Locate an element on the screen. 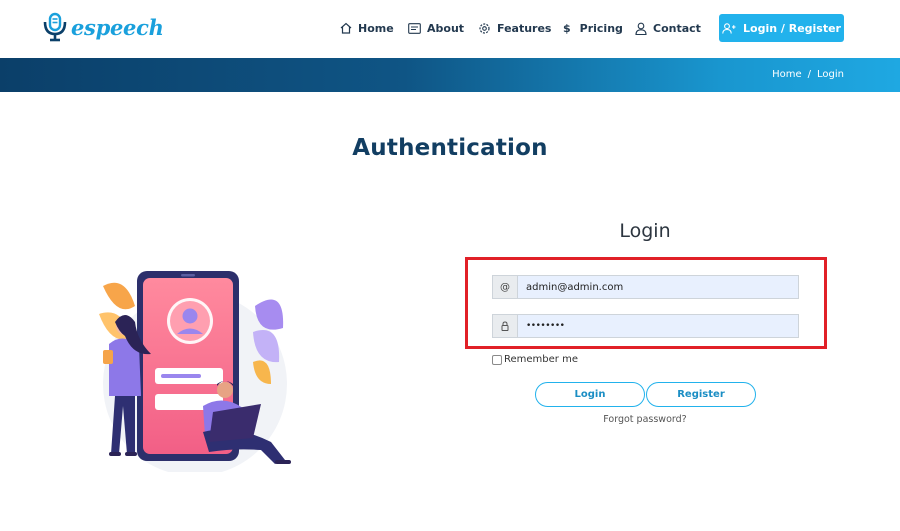 This screenshot has height=531, width=900. email-field-group: @ admin@admin.com is located at coordinates (645, 287).